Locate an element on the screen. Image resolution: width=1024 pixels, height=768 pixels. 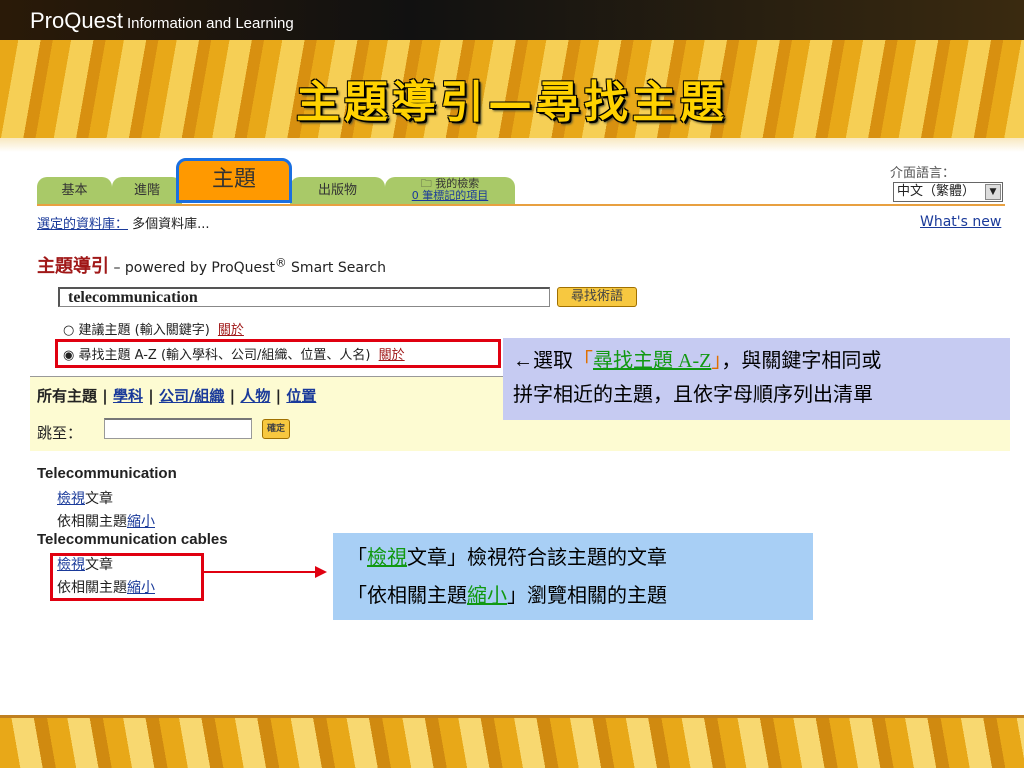
callout-text: 文章」檢視符合該主題的文章 is located at coordinates (537, 558).